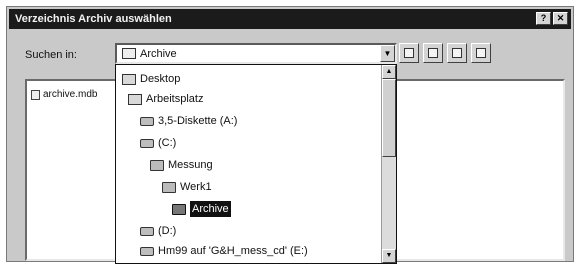 This screenshot has height=264, width=580. Describe the element at coordinates (388, 164) in the screenshot. I see `dropdown-scrollbar: ▲ ▼` at that location.